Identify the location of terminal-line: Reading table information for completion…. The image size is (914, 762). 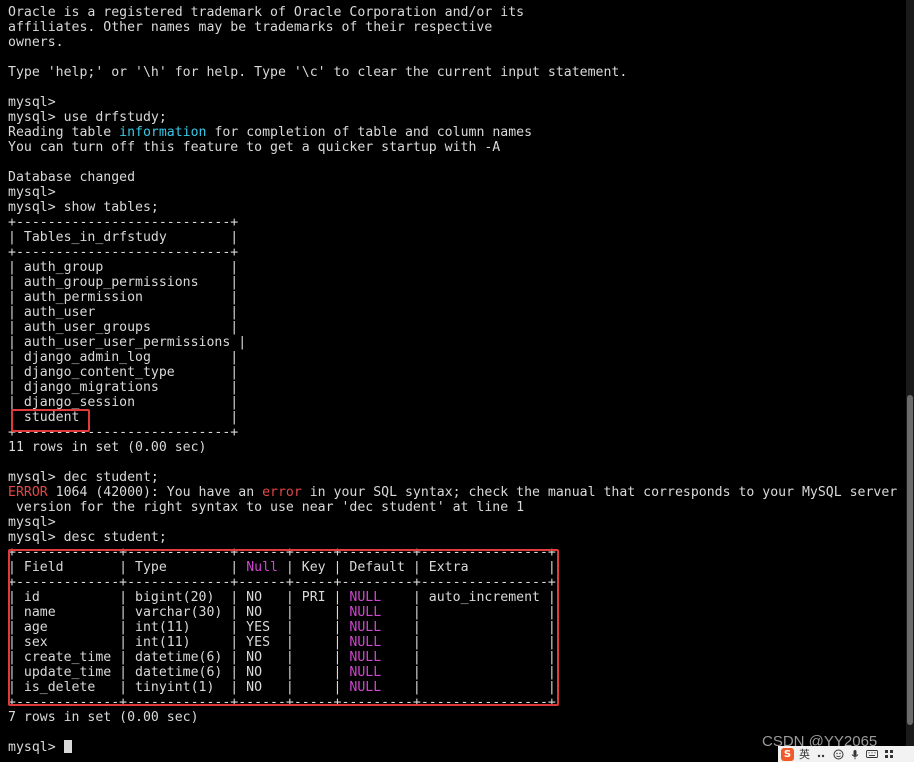
(456, 132).